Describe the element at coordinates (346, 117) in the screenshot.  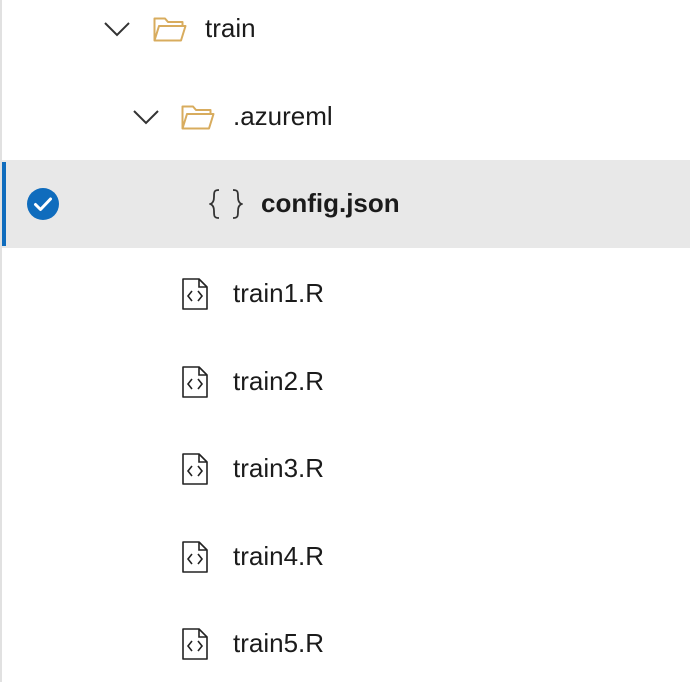
I see `tree-item-azureml-folder: .azureml` at that location.